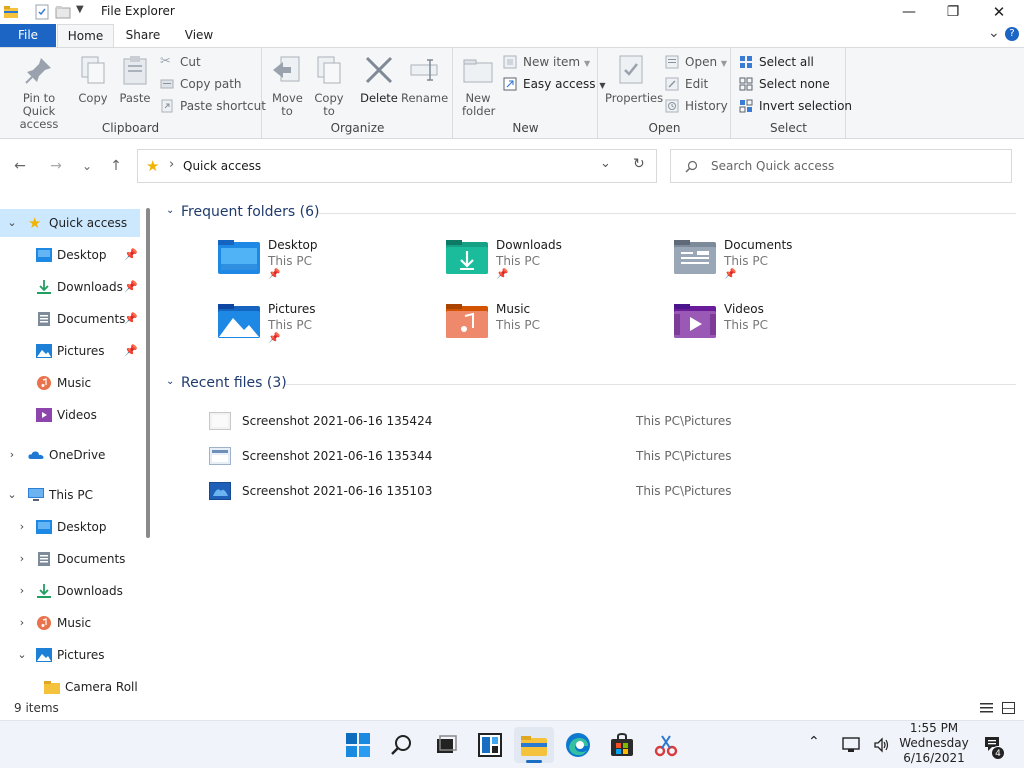 This screenshot has width=1024, height=768. Describe the element at coordinates (63, 12) in the screenshot. I see `new-folder-quick-icon` at that location.